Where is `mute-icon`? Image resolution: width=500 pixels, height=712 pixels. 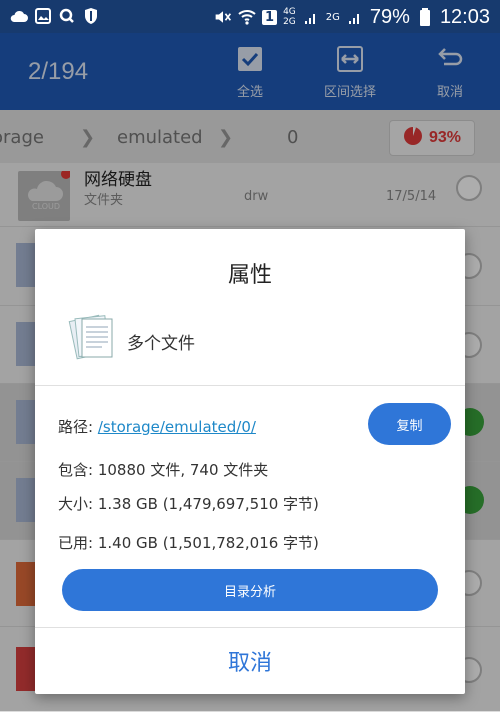 mute-icon is located at coordinates (223, 17).